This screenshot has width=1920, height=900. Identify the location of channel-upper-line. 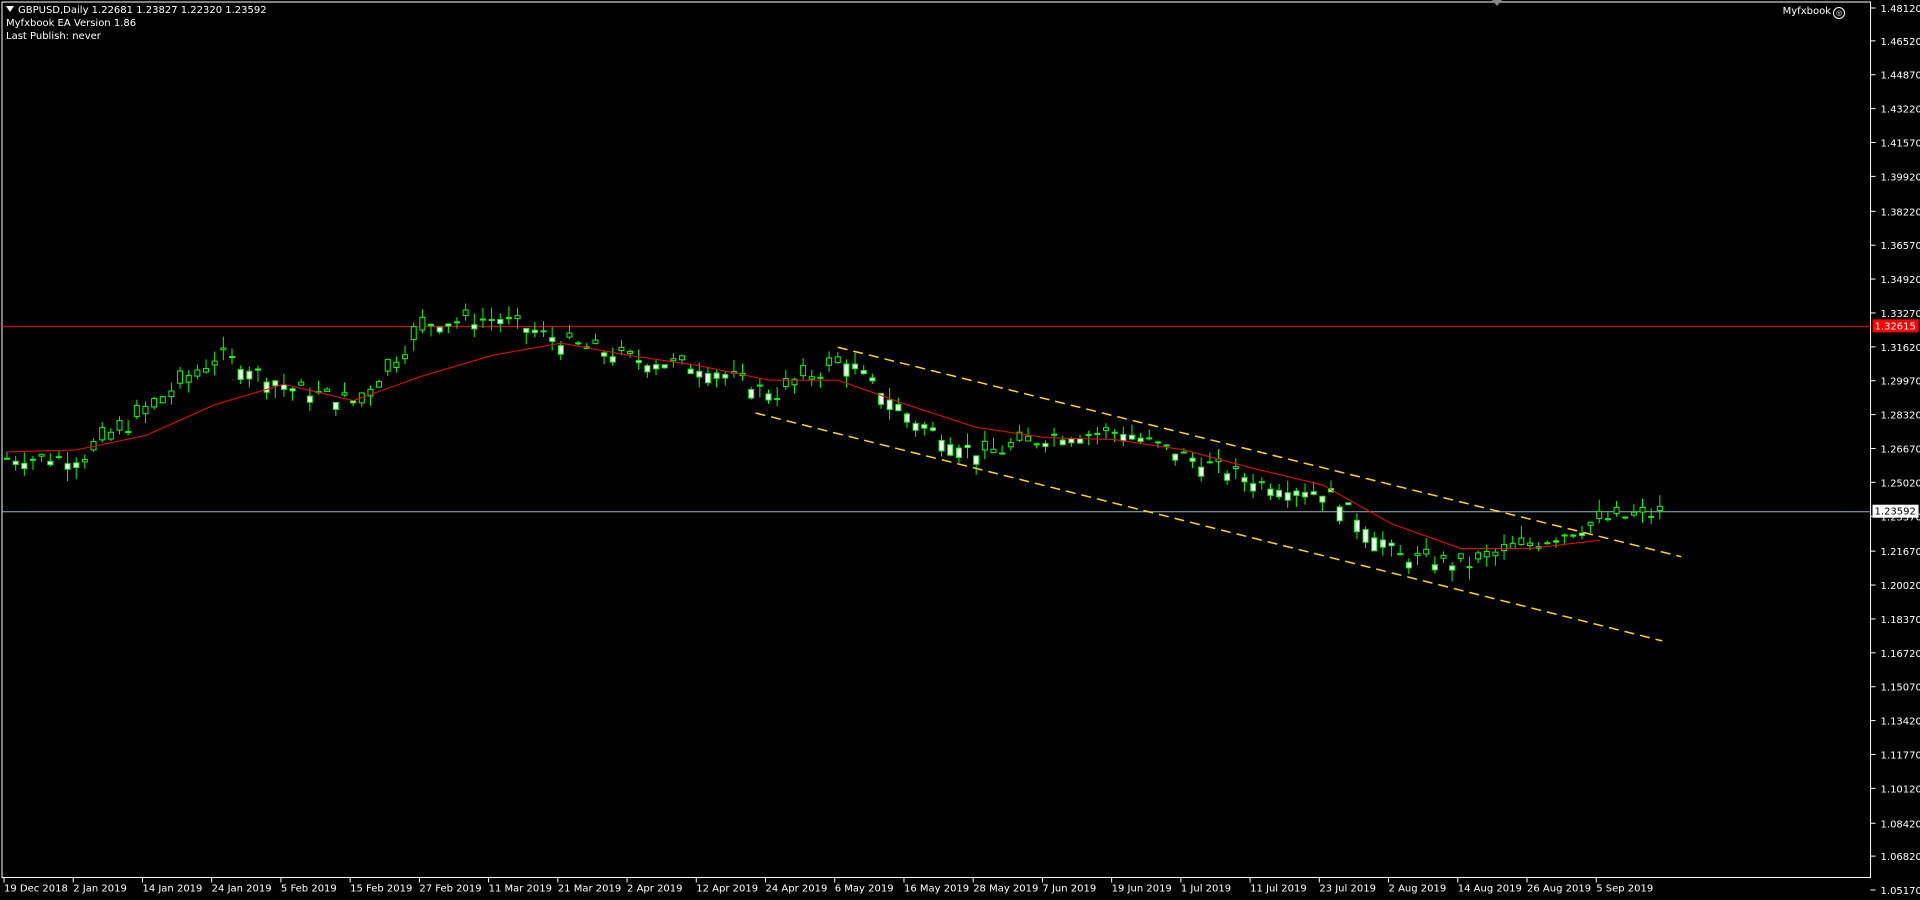
(1259, 452).